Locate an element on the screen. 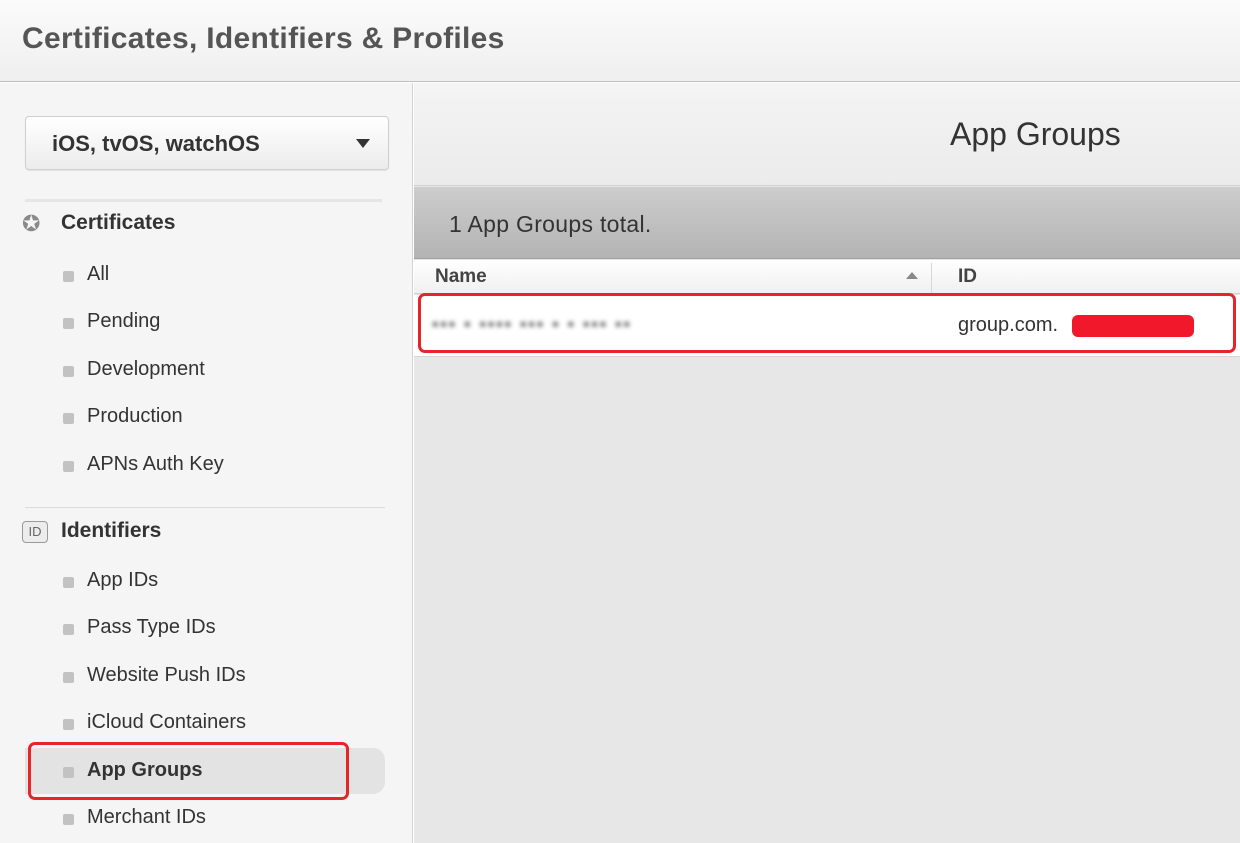 The width and height of the screenshot is (1240, 843). sidebar-item-label: Website Push IDs is located at coordinates (166, 675).